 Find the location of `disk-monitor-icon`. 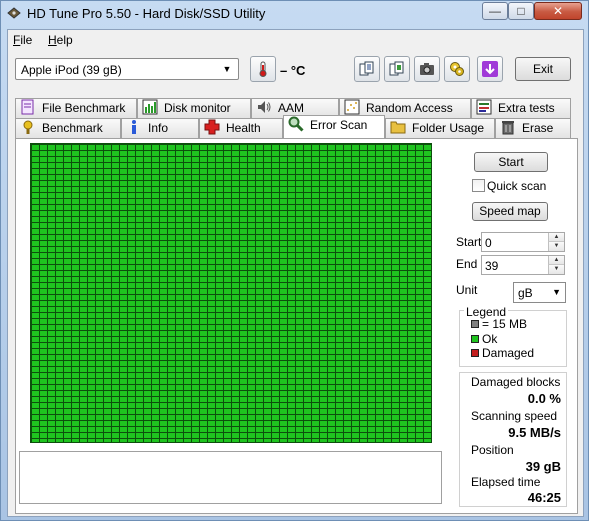

disk-monitor-icon is located at coordinates (150, 107).